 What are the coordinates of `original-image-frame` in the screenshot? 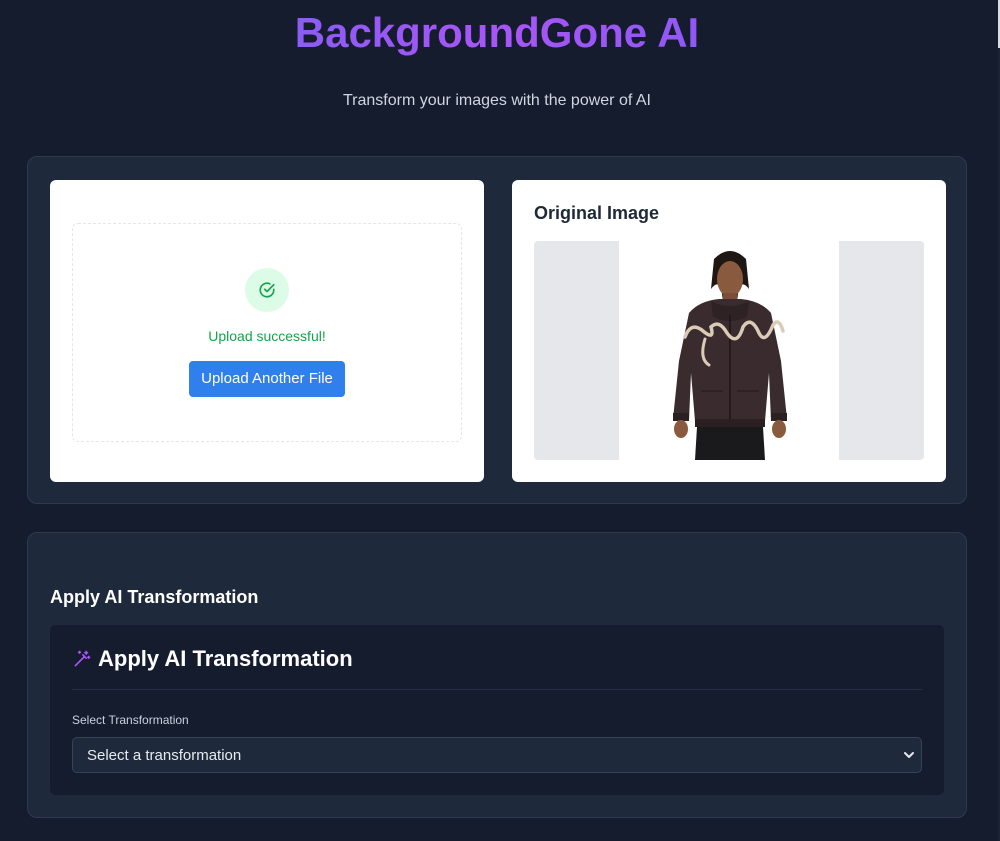 It's located at (729, 350).